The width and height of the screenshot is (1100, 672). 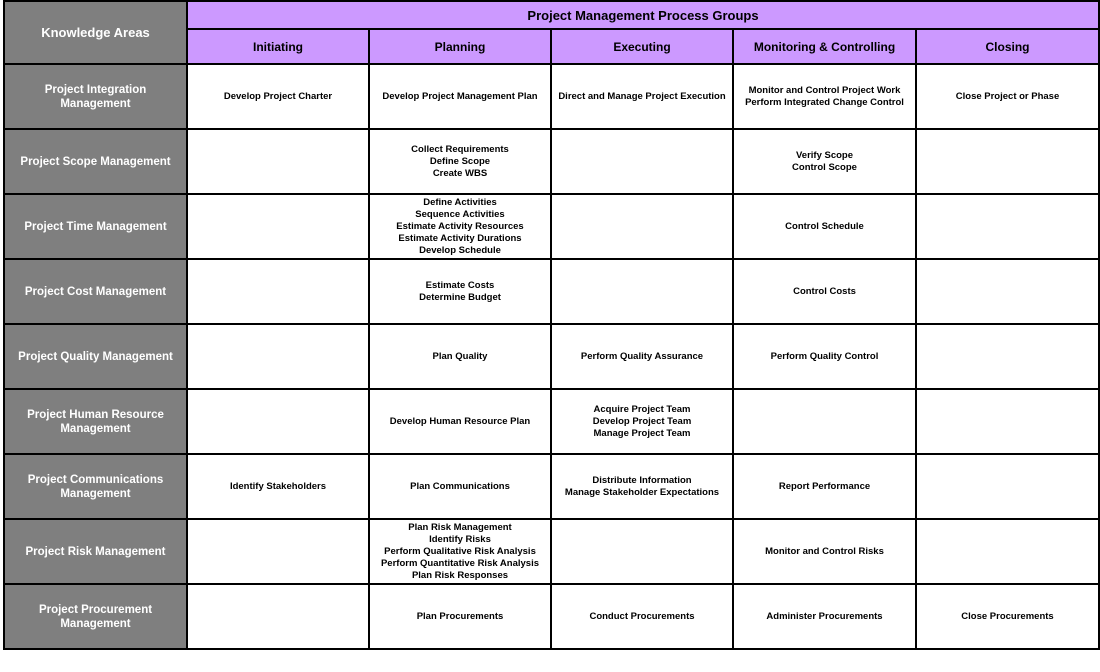 I want to click on process-cell-monitoring-controlling: Administer Procurements, so click(x=824, y=616).